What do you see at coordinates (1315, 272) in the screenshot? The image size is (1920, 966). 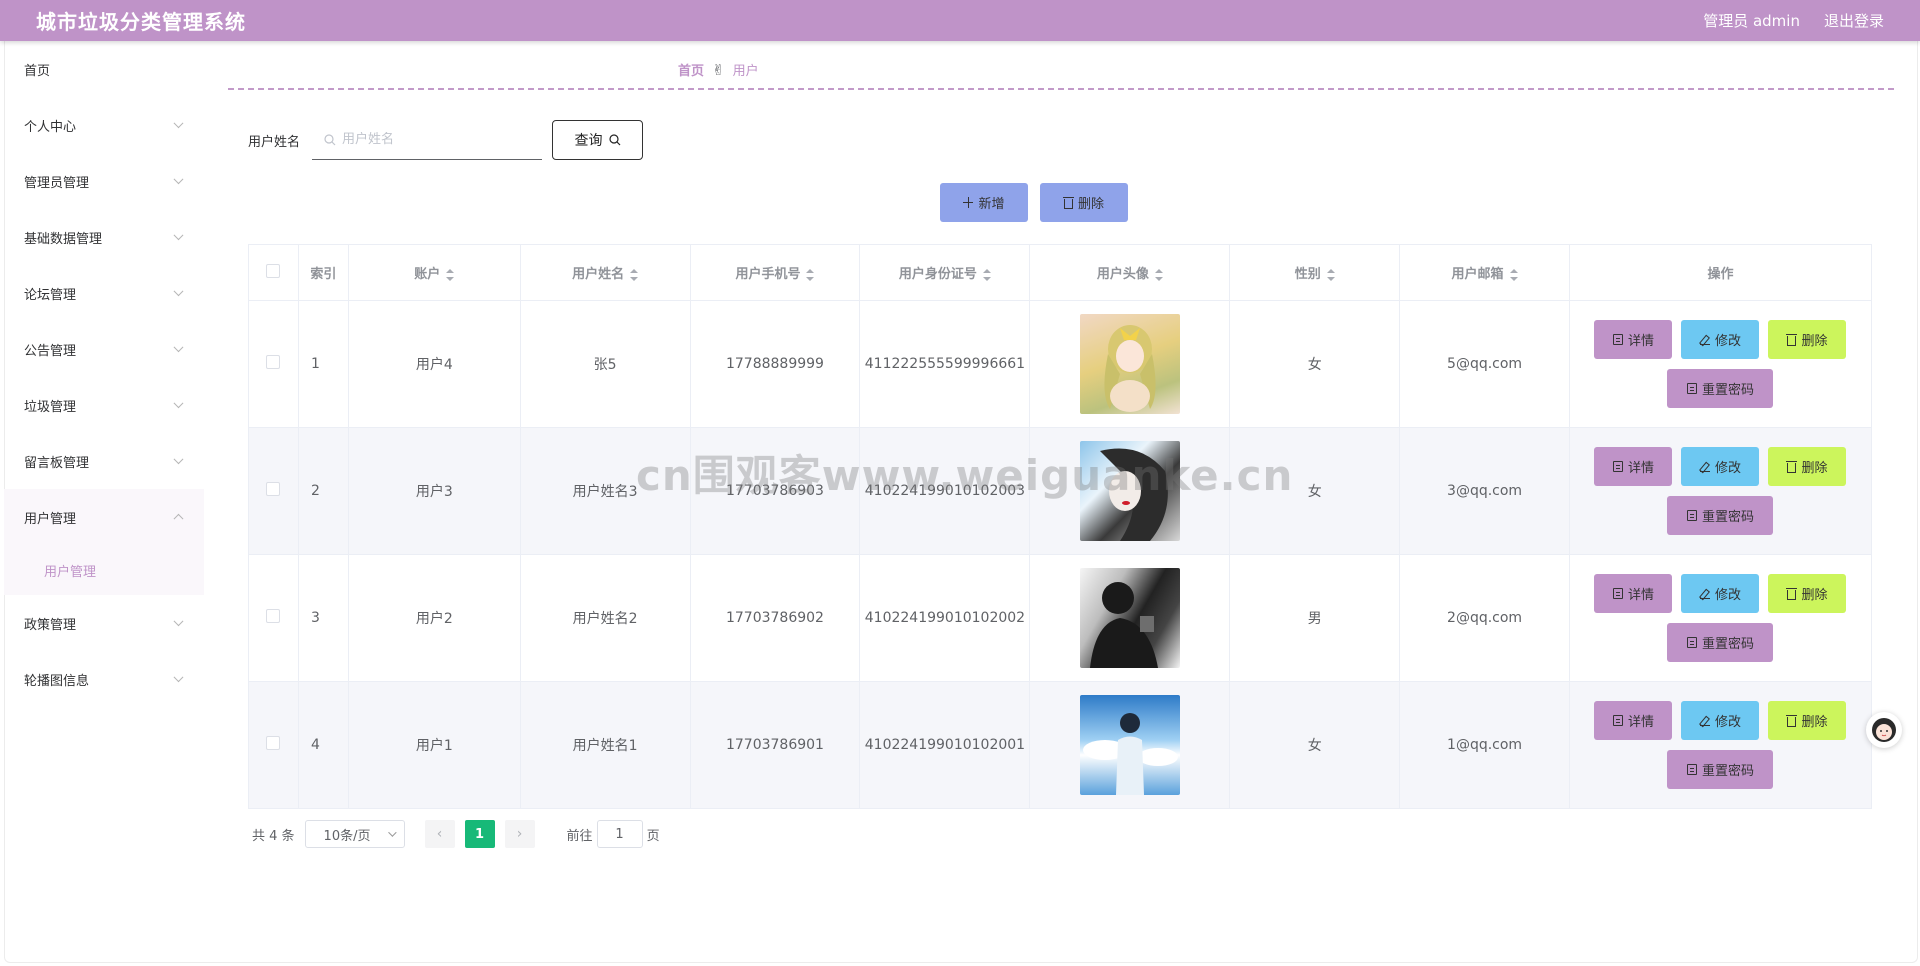 I see `col-gender: 性别` at bounding box center [1315, 272].